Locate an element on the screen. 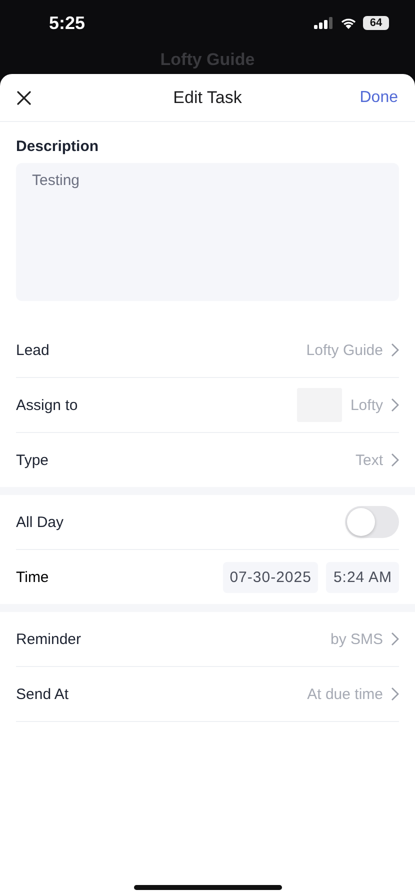  row-value: by SMS is located at coordinates (356, 639).